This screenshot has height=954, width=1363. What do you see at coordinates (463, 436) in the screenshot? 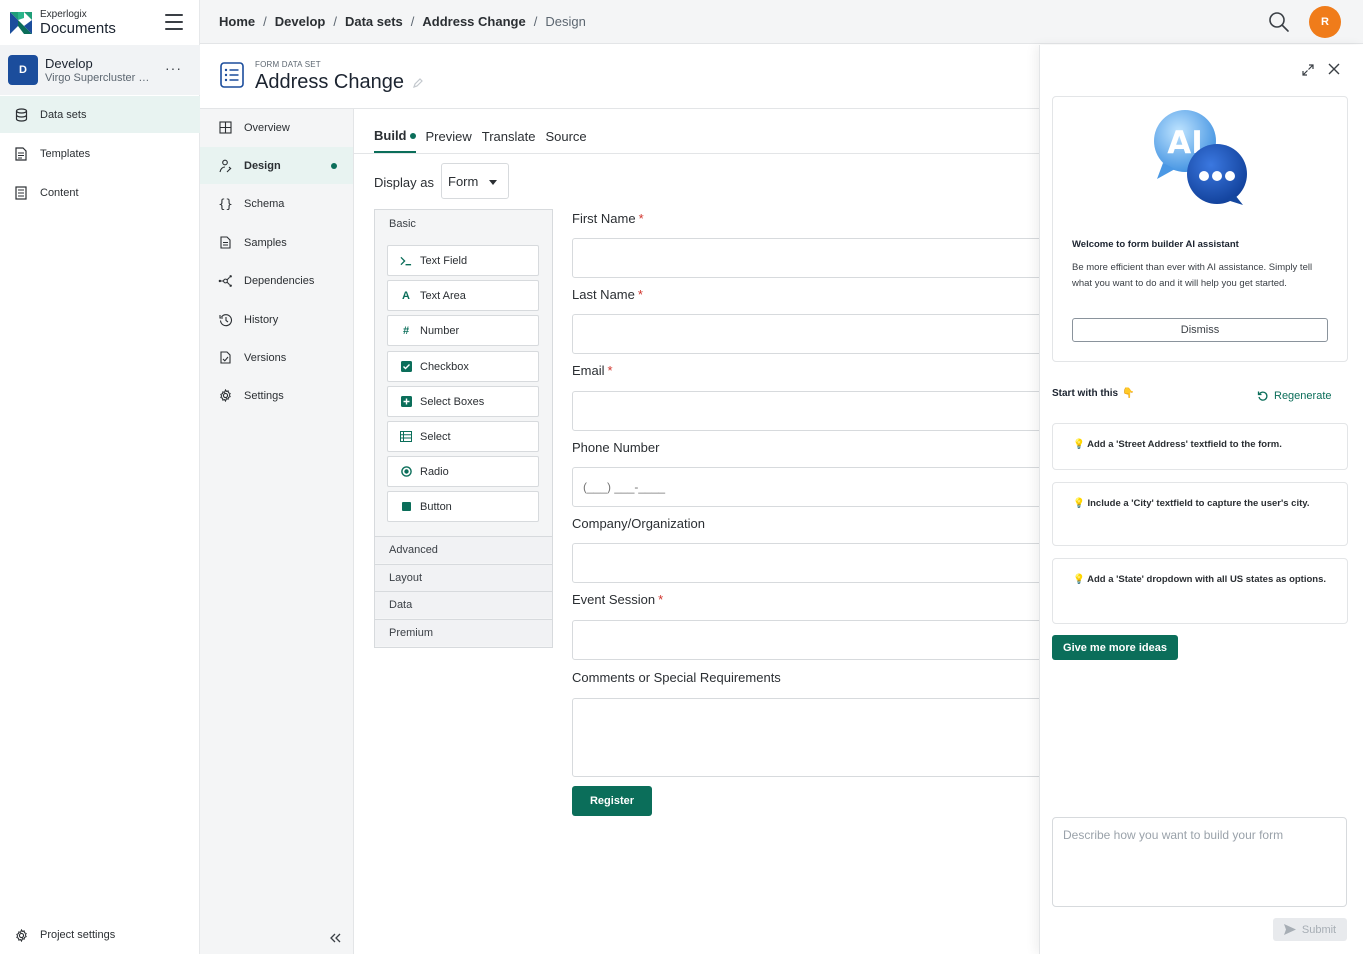
I see `palette-select: Select` at bounding box center [463, 436].